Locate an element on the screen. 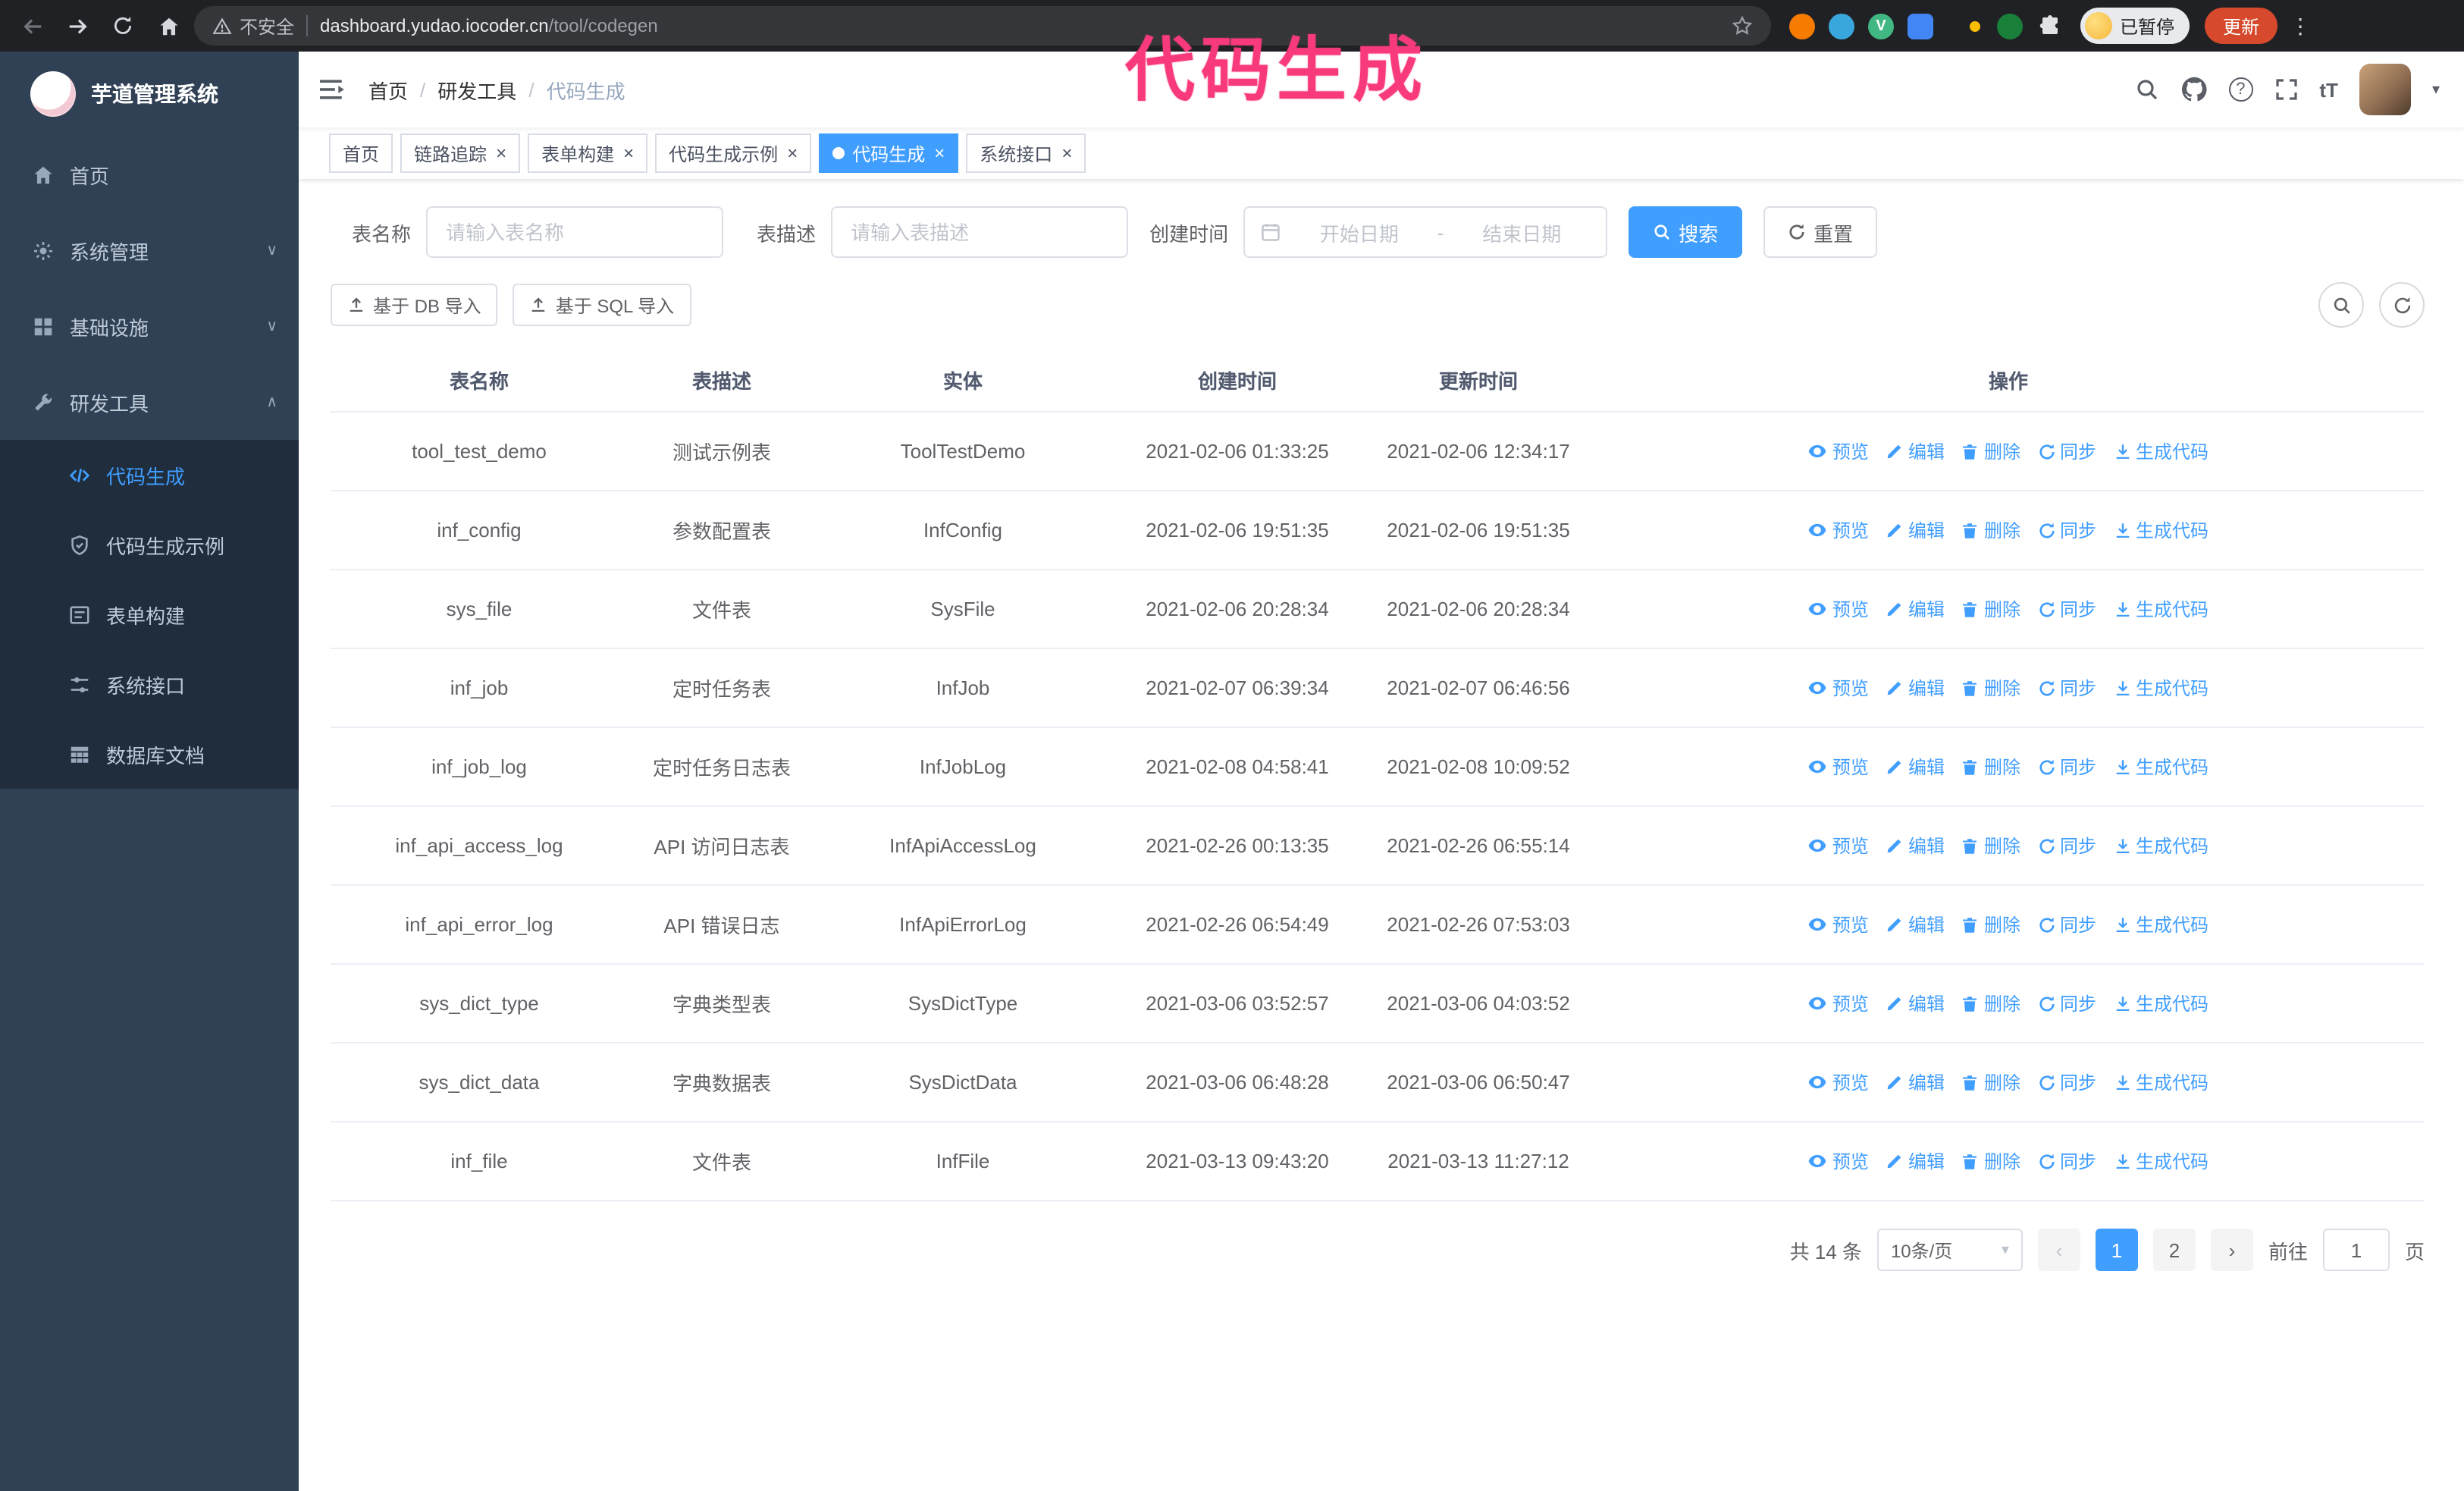 The width and height of the screenshot is (2464, 1491). github-icon is located at coordinates (2193, 89).